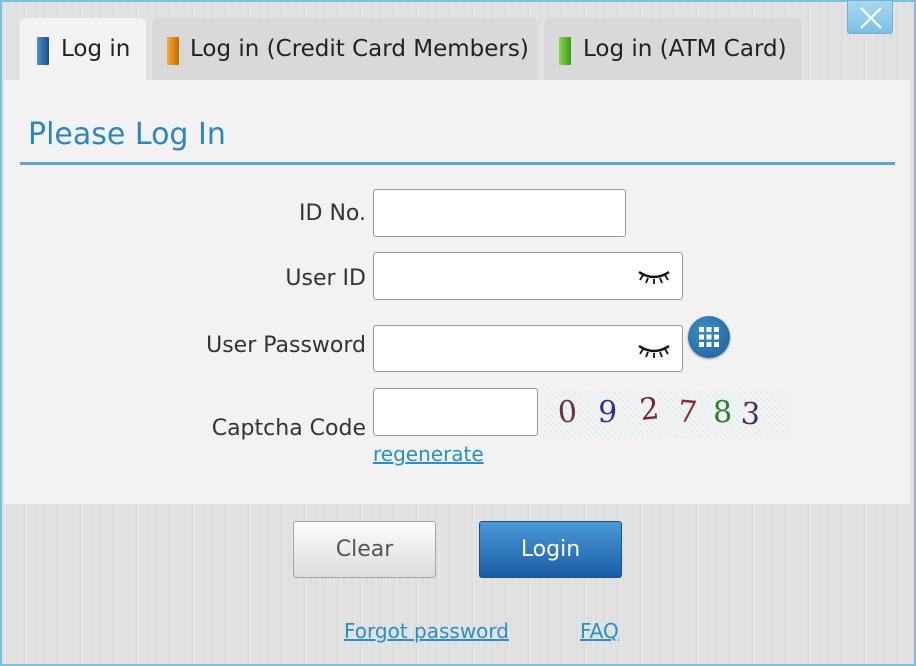  What do you see at coordinates (96, 49) in the screenshot?
I see `tab-label: Log in` at bounding box center [96, 49].